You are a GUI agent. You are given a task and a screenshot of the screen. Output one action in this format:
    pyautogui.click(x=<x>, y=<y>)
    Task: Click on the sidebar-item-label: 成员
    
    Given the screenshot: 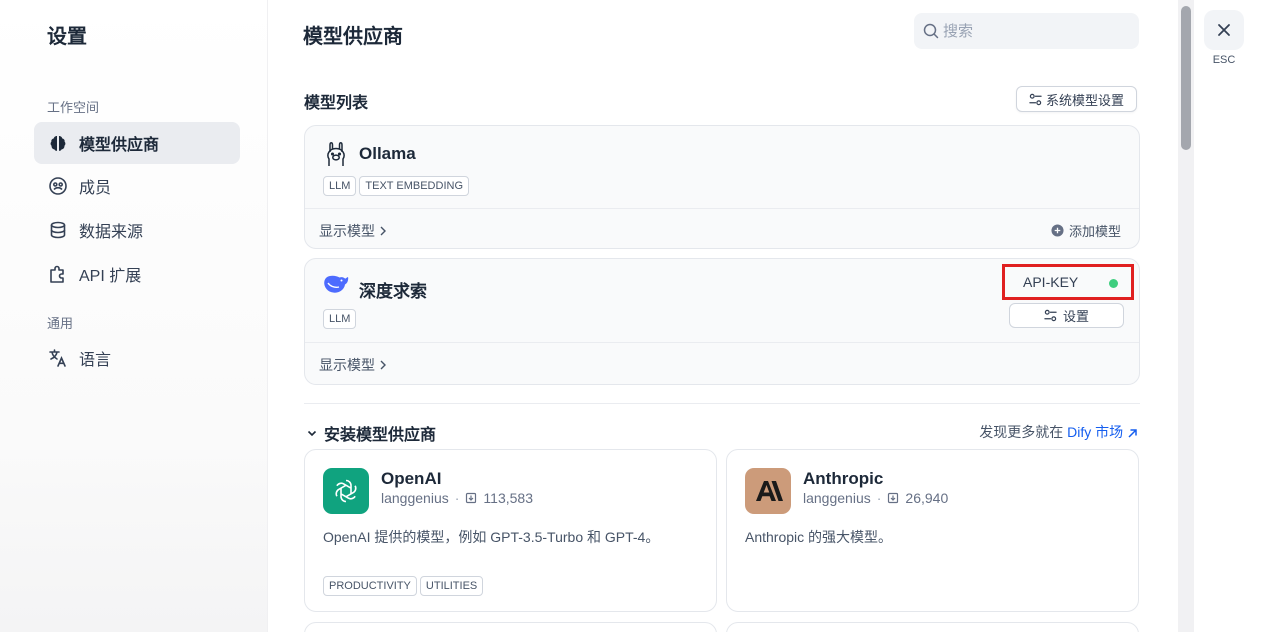 What is the action you would take?
    pyautogui.click(x=95, y=188)
    